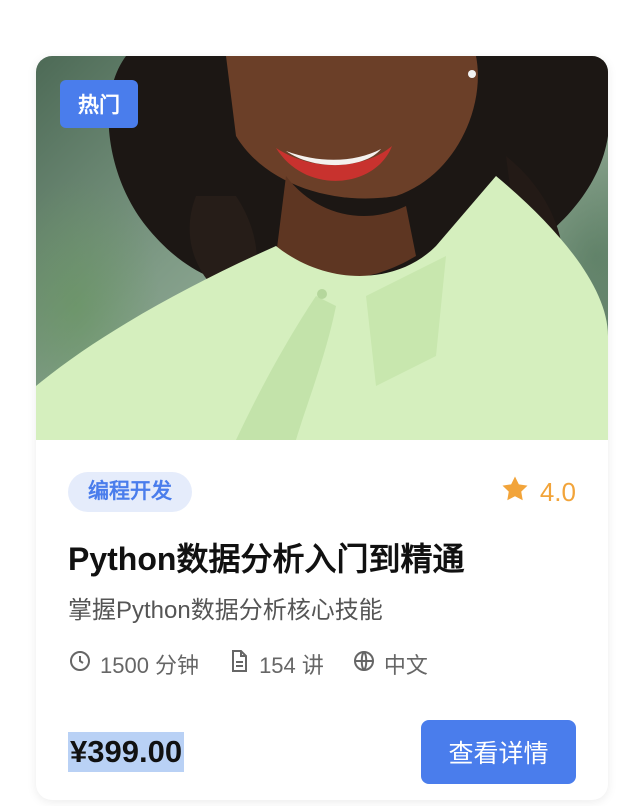 The height and width of the screenshot is (806, 638). I want to click on lessons-item: 154 讲, so click(275, 664).